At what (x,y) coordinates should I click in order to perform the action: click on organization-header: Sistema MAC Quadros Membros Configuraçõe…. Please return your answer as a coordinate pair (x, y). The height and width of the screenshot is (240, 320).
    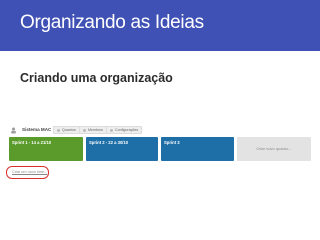
    Looking at the image, I should click on (163, 131).